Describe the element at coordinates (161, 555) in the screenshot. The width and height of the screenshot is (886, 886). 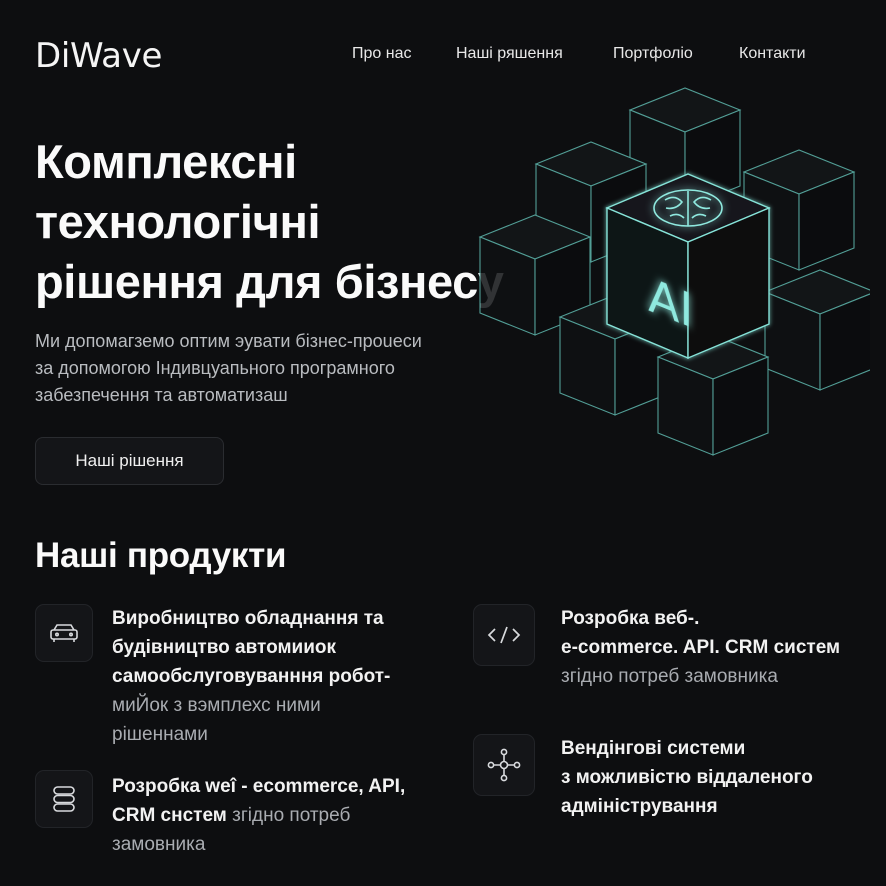
I see `products-title: Наші продукти` at that location.